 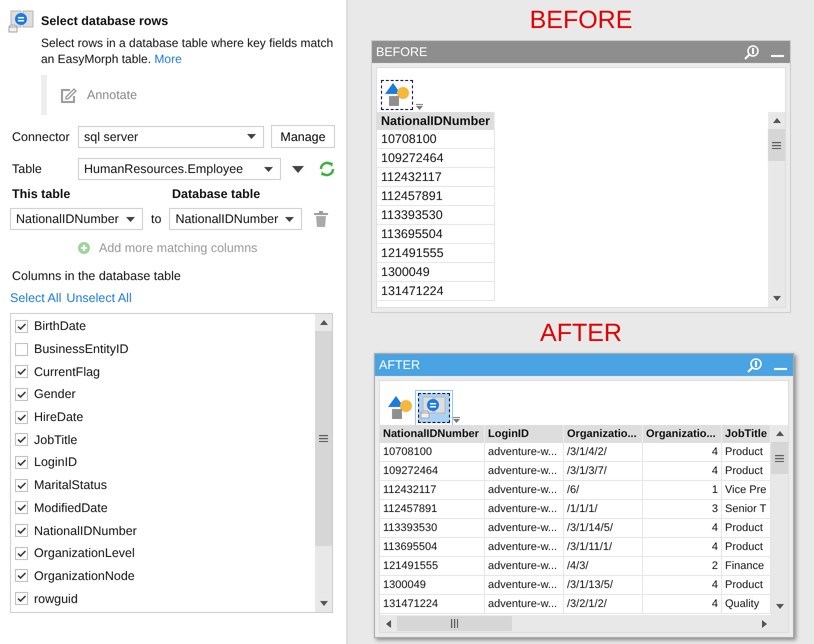 I want to click on select-all-link: Select All, so click(x=36, y=298).